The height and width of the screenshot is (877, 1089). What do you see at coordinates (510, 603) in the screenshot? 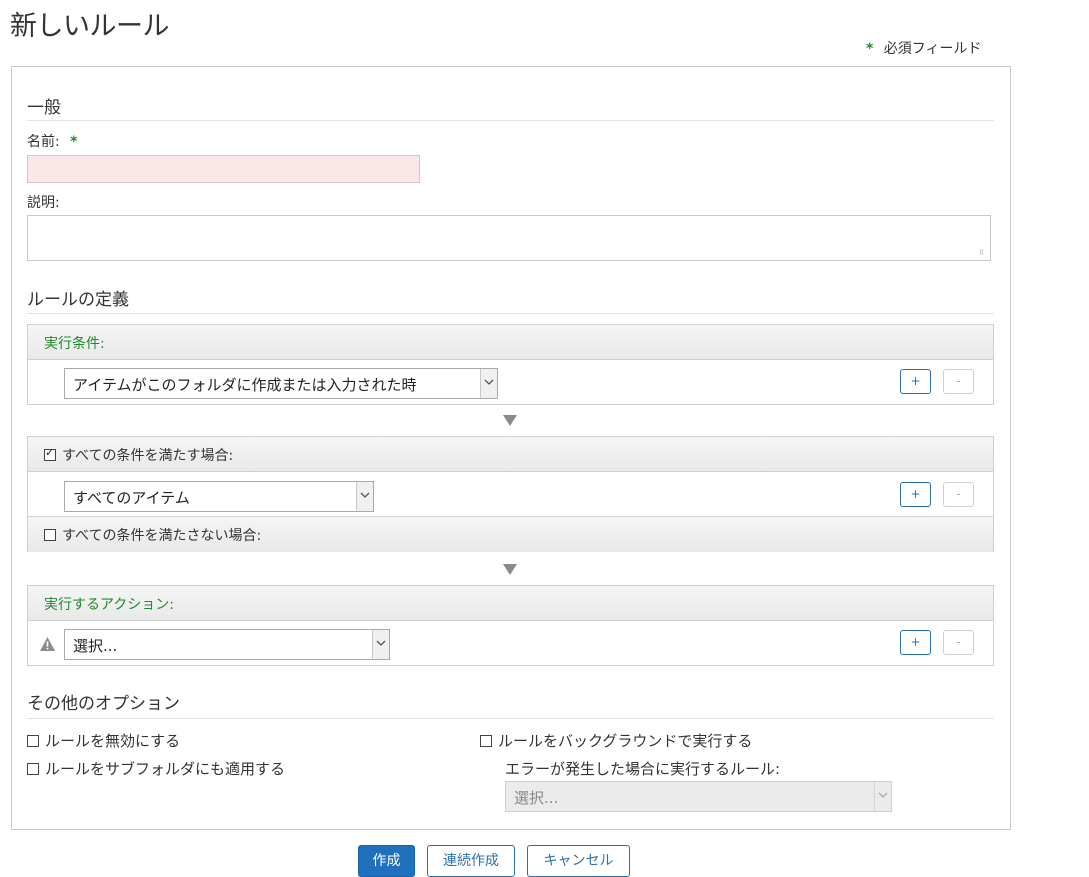
I see `actions-panel-header: 実行するアクション:` at bounding box center [510, 603].